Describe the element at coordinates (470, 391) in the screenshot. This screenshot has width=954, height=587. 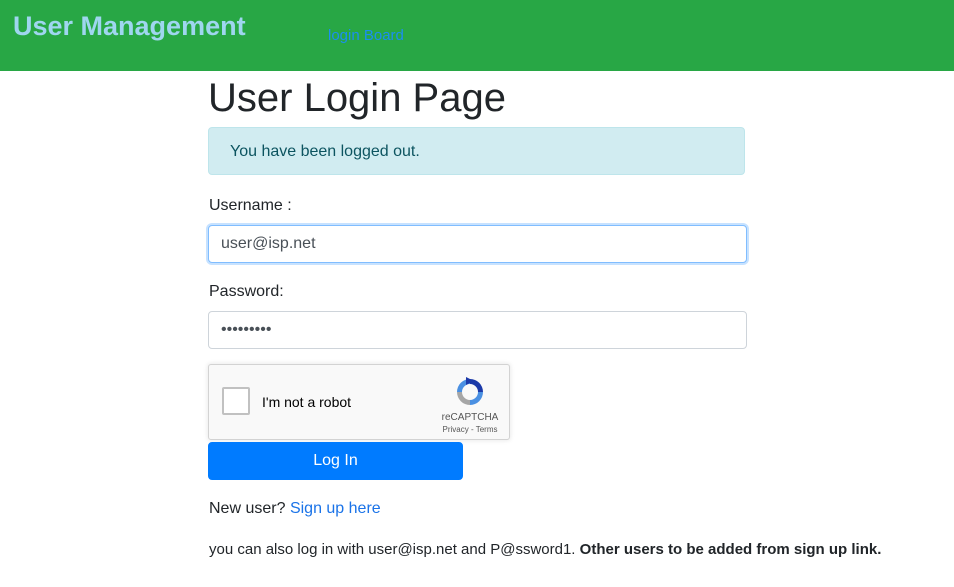
I see `recaptcha-logo-icon` at that location.